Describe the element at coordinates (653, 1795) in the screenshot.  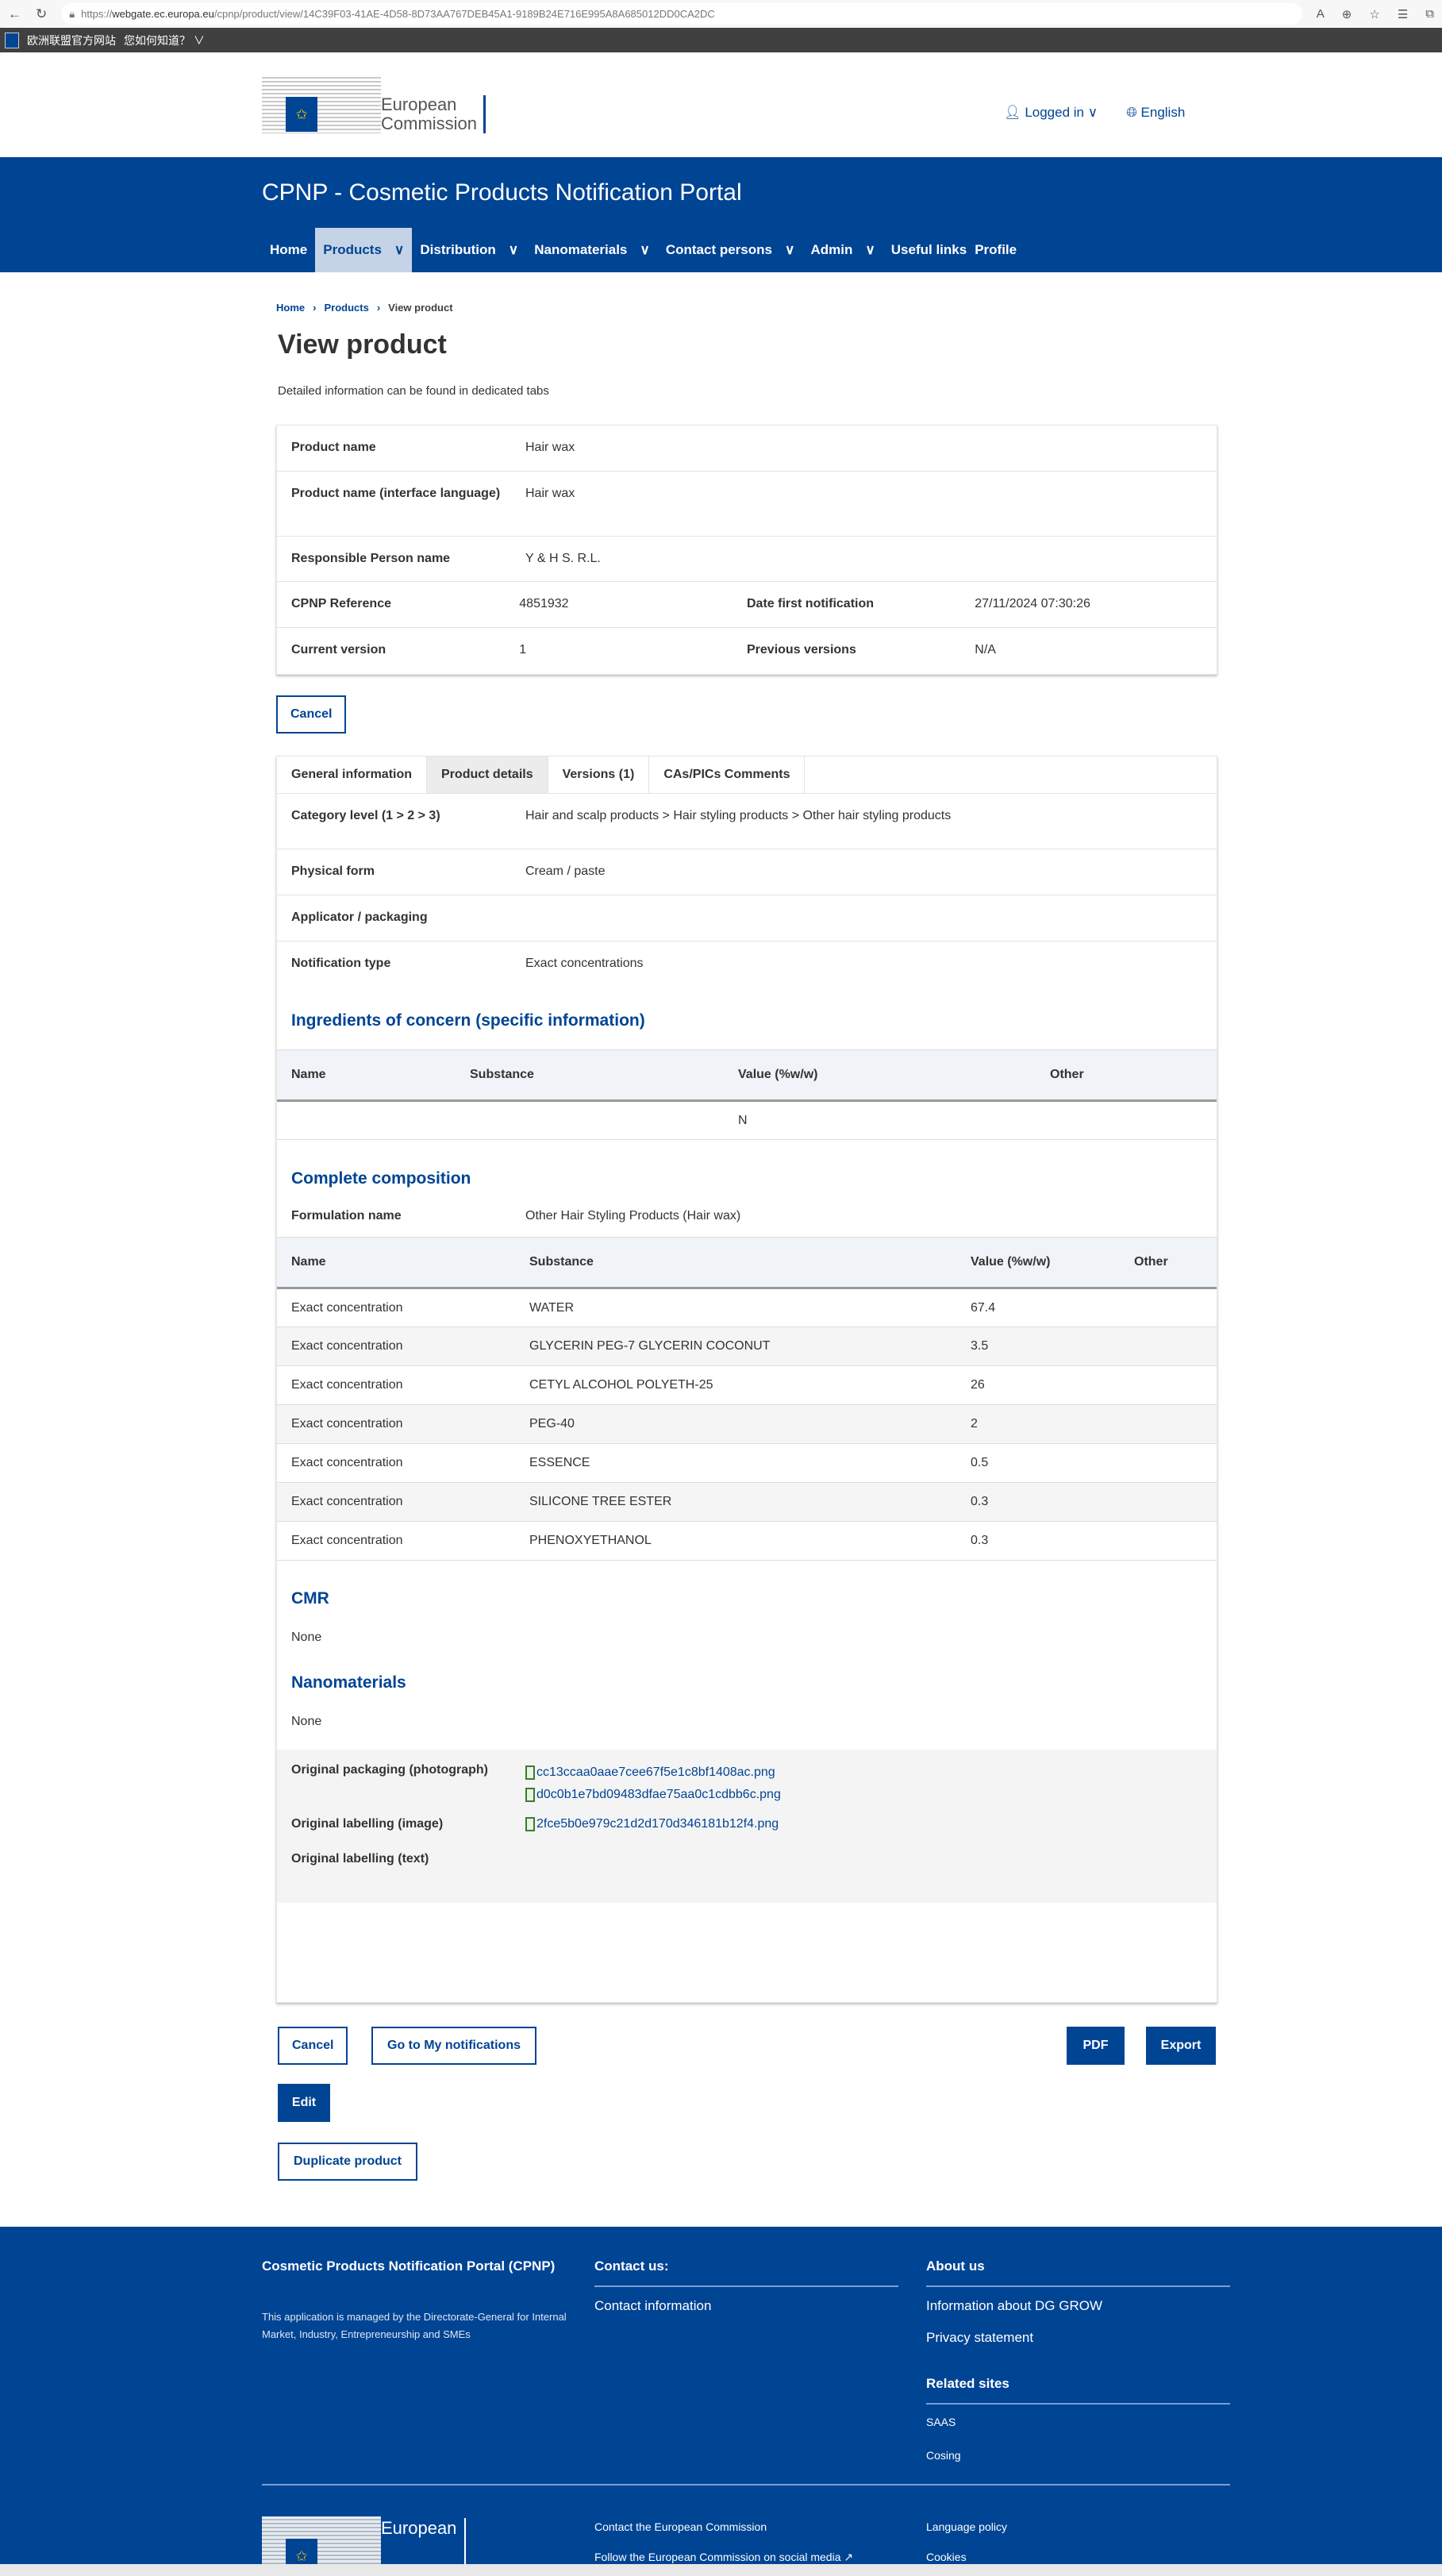
I see `packaging-file-link: d0c0b1e7bd09483dfae75aa0c1cdbb6c.png` at that location.